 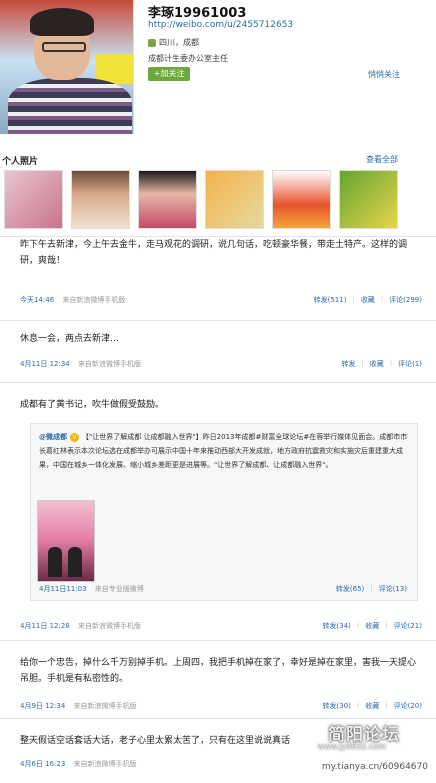 What do you see at coordinates (201, 199) in the screenshot?
I see `photo-strip` at bounding box center [201, 199].